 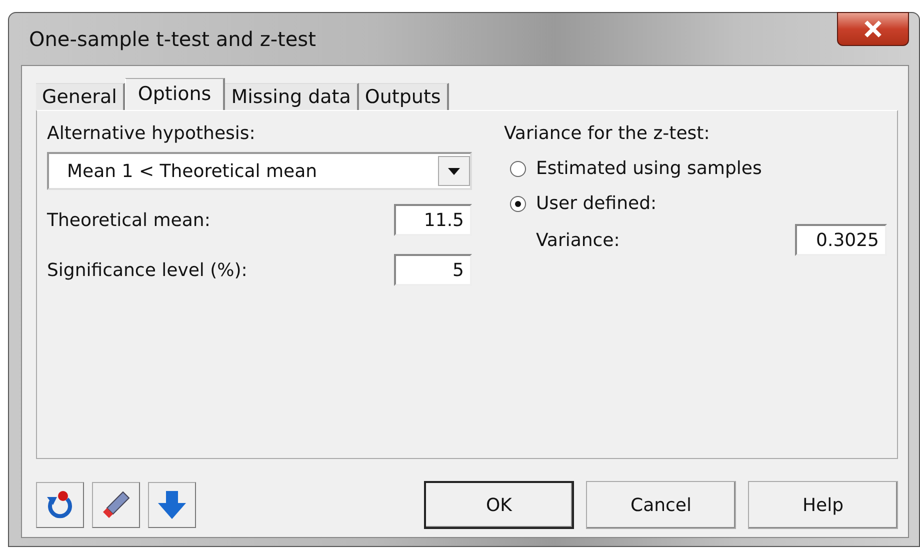 What do you see at coordinates (147, 270) in the screenshot?
I see `field-label: Significance level (%):` at bounding box center [147, 270].